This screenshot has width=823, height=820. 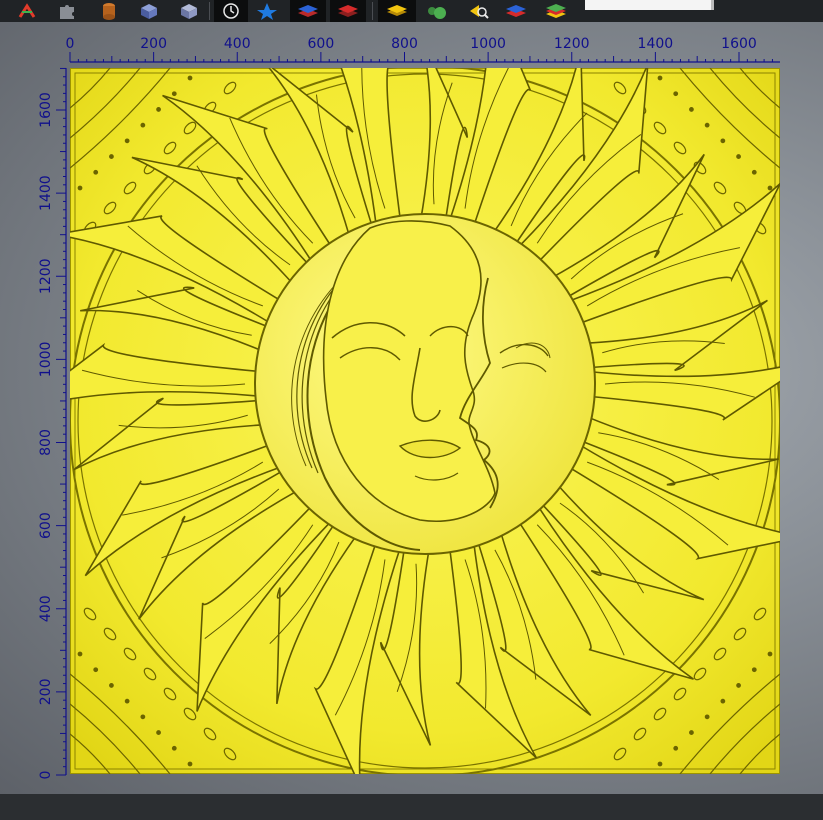 I want to click on y-tick-label: 400, so click(x=46, y=608).